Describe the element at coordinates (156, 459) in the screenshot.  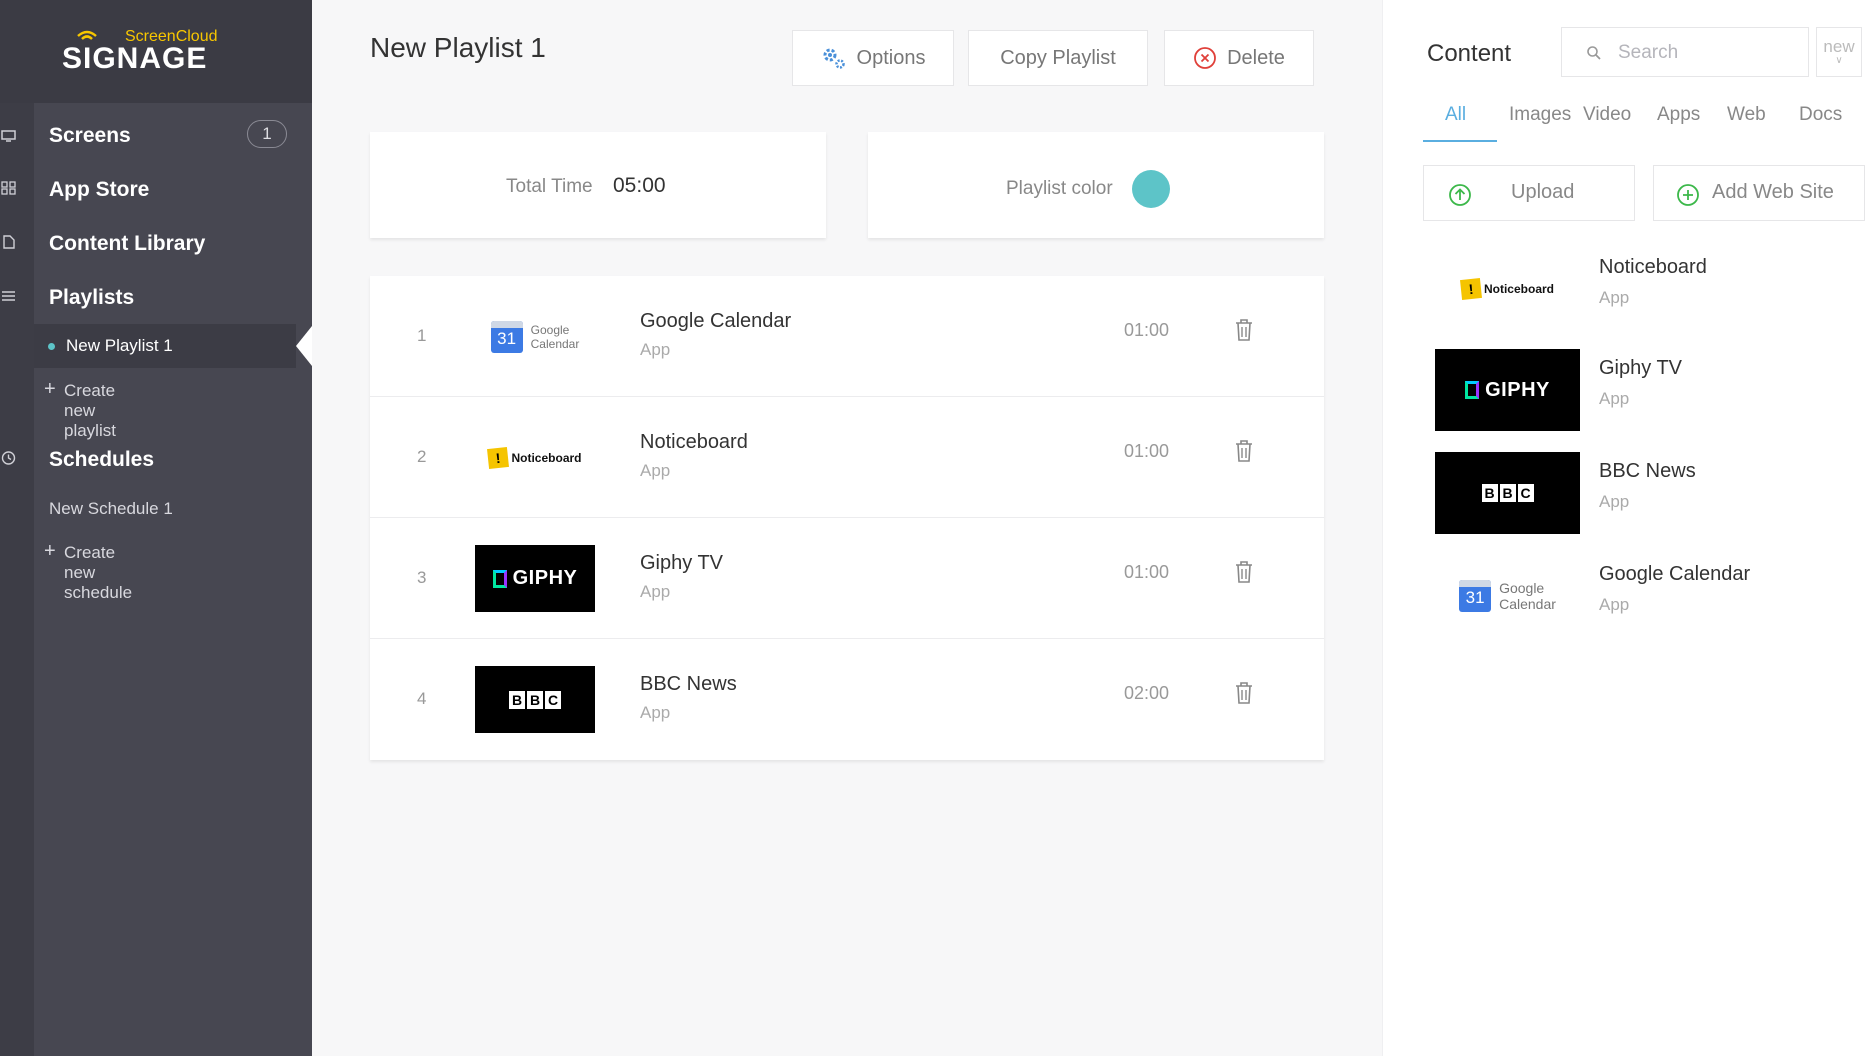
I see `nav-schedules: Schedules` at that location.